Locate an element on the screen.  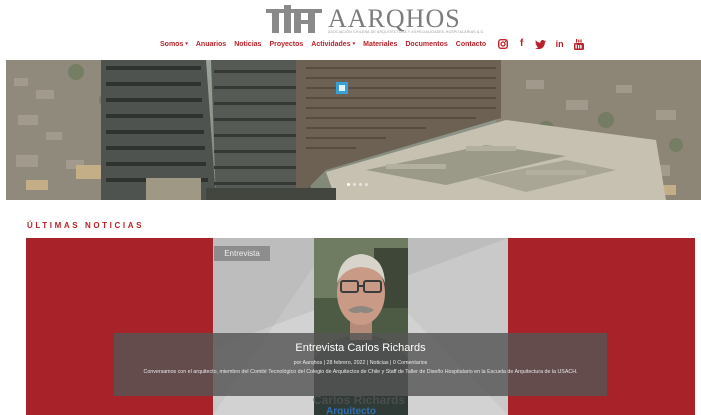
nav-item-label: Actividades is located at coordinates (331, 44).